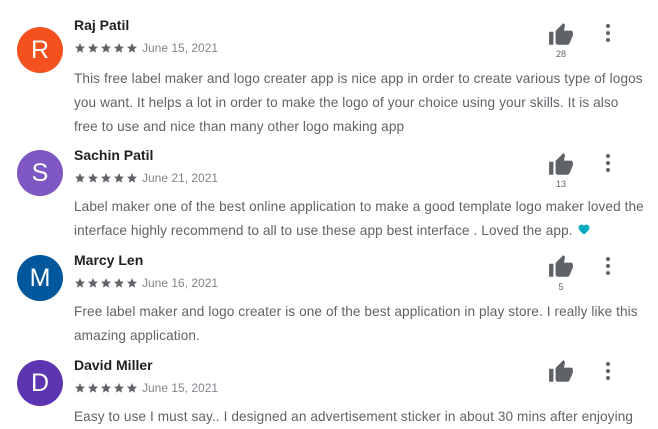 This screenshot has height=429, width=658. What do you see at coordinates (560, 184) in the screenshot?
I see `helpful-count: 13` at bounding box center [560, 184].